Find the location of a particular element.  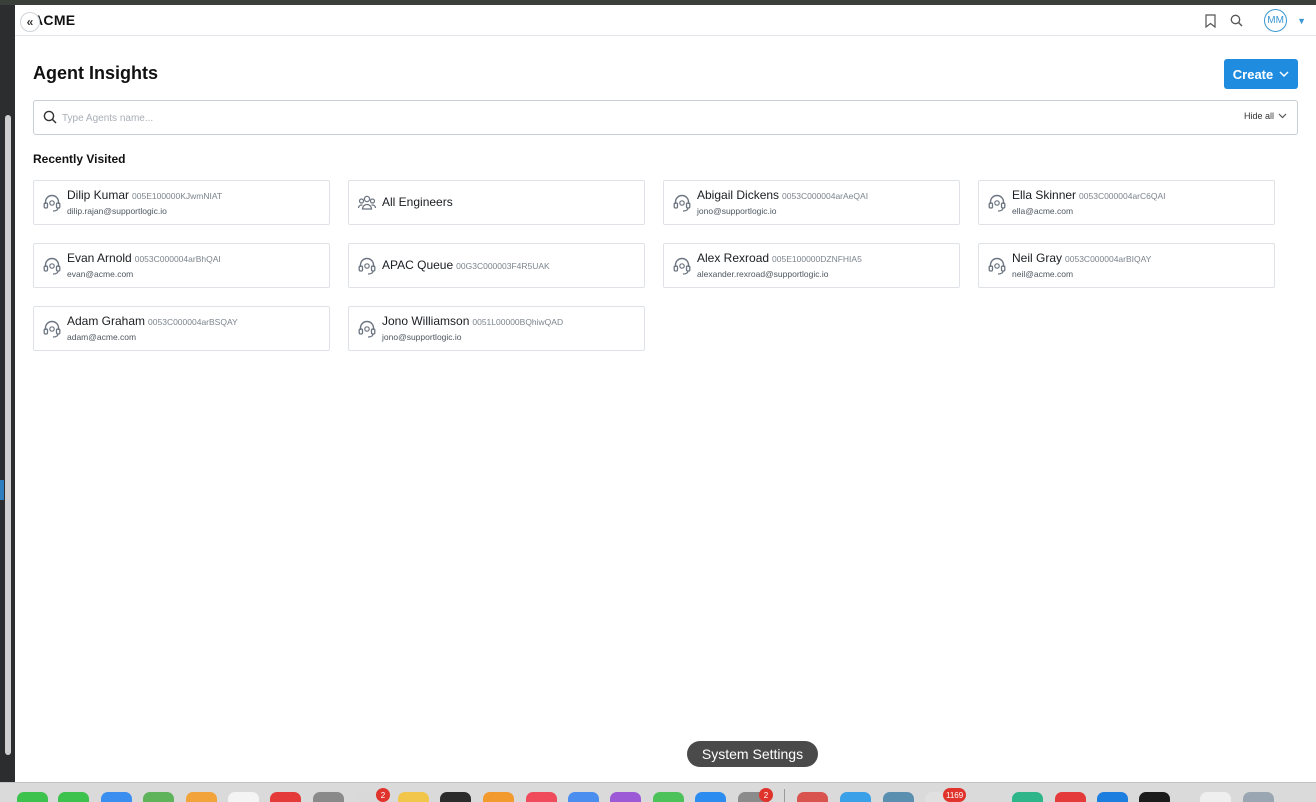

create-button: Create is located at coordinates (1261, 74).